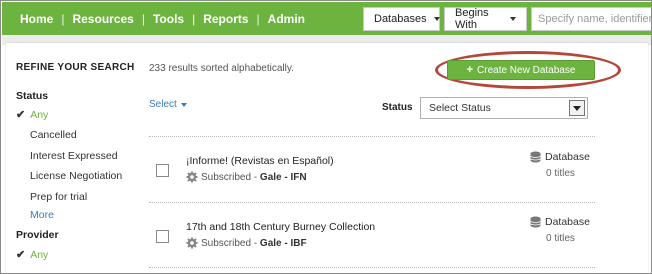 Image resolution: width=652 pixels, height=274 pixels. I want to click on facet-status-any-label: Any, so click(39, 114).